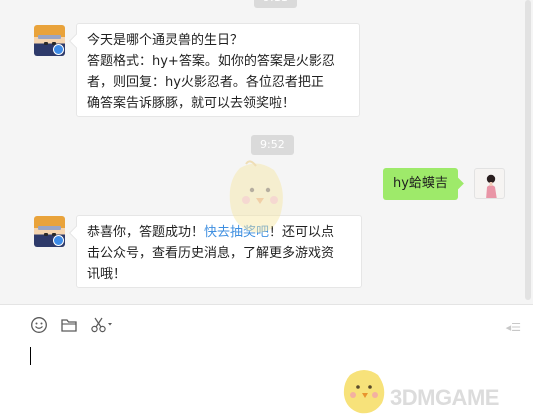  Describe the element at coordinates (205, 82) in the screenshot. I see `message-line: 者，则回复：hy火影忍者。各位忍者把正` at that location.